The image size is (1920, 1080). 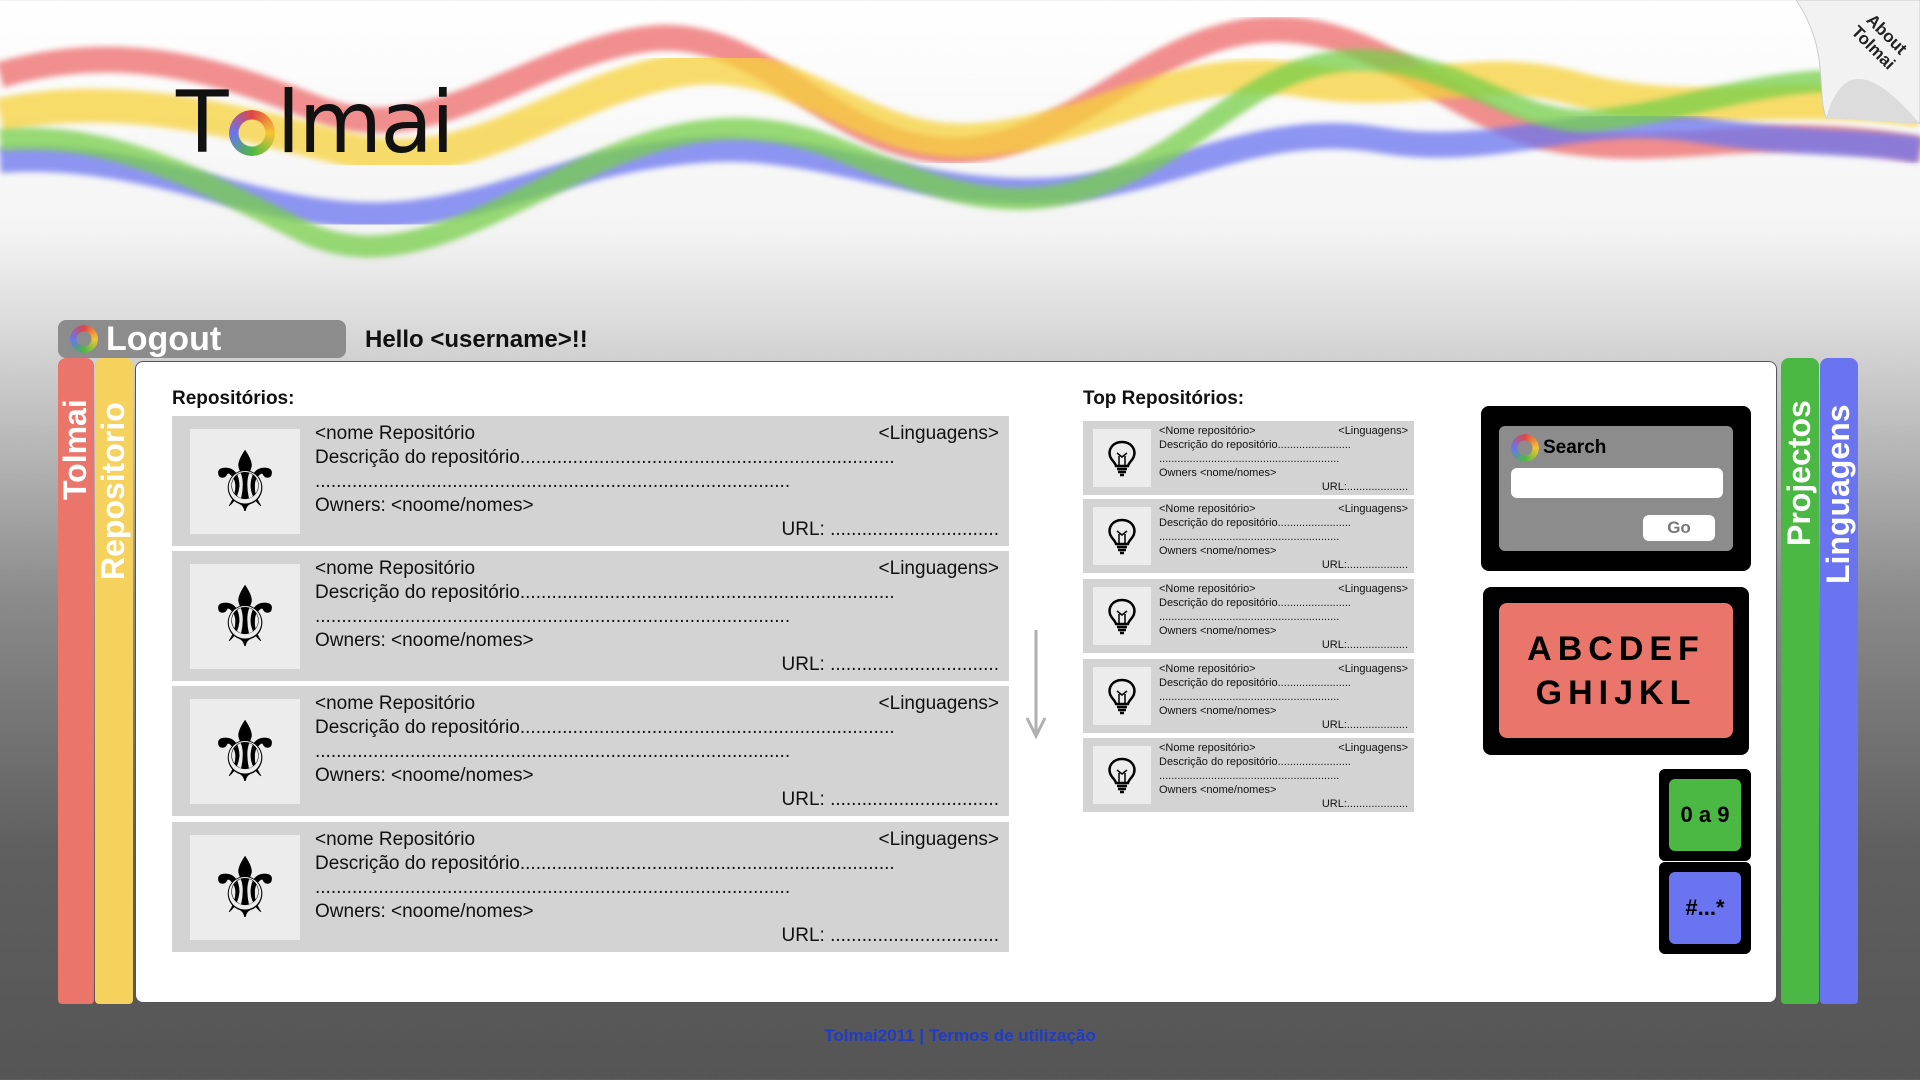 I want to click on alphabet-row-2: GHIJKL, so click(x=1616, y=693).